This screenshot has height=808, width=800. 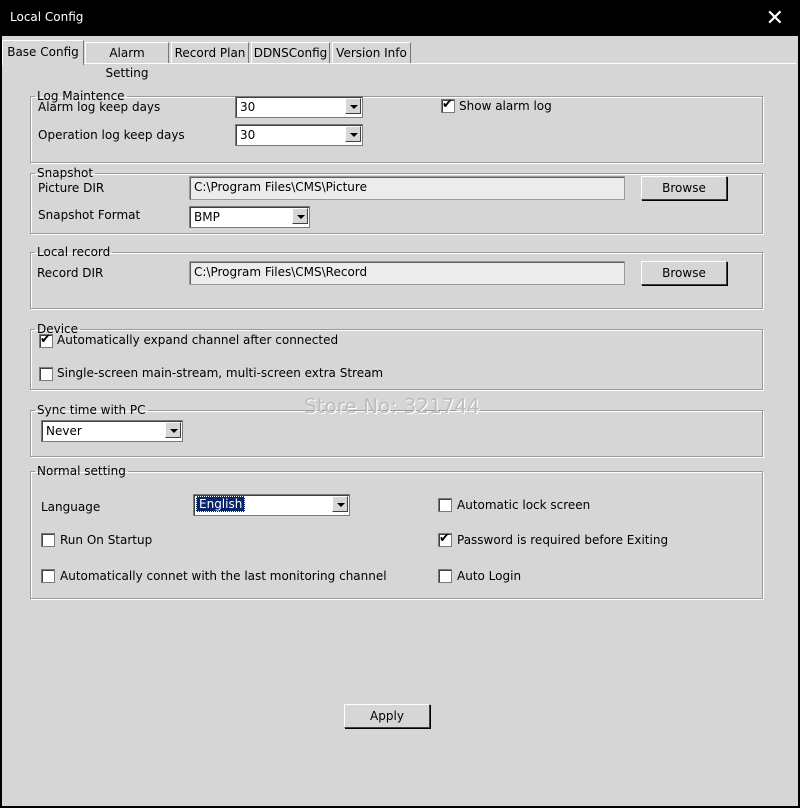 What do you see at coordinates (70, 273) in the screenshot?
I see `record-dir-label: Record DIR` at bounding box center [70, 273].